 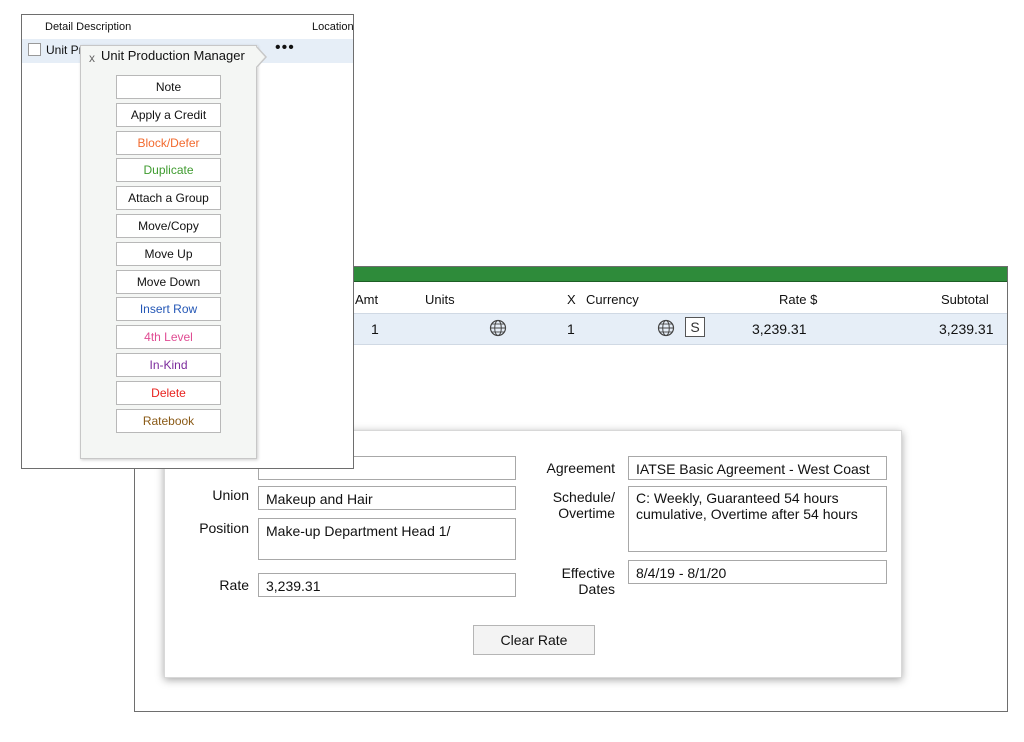 I want to click on schedule-label-line1: Schedule/, so click(x=583, y=497).